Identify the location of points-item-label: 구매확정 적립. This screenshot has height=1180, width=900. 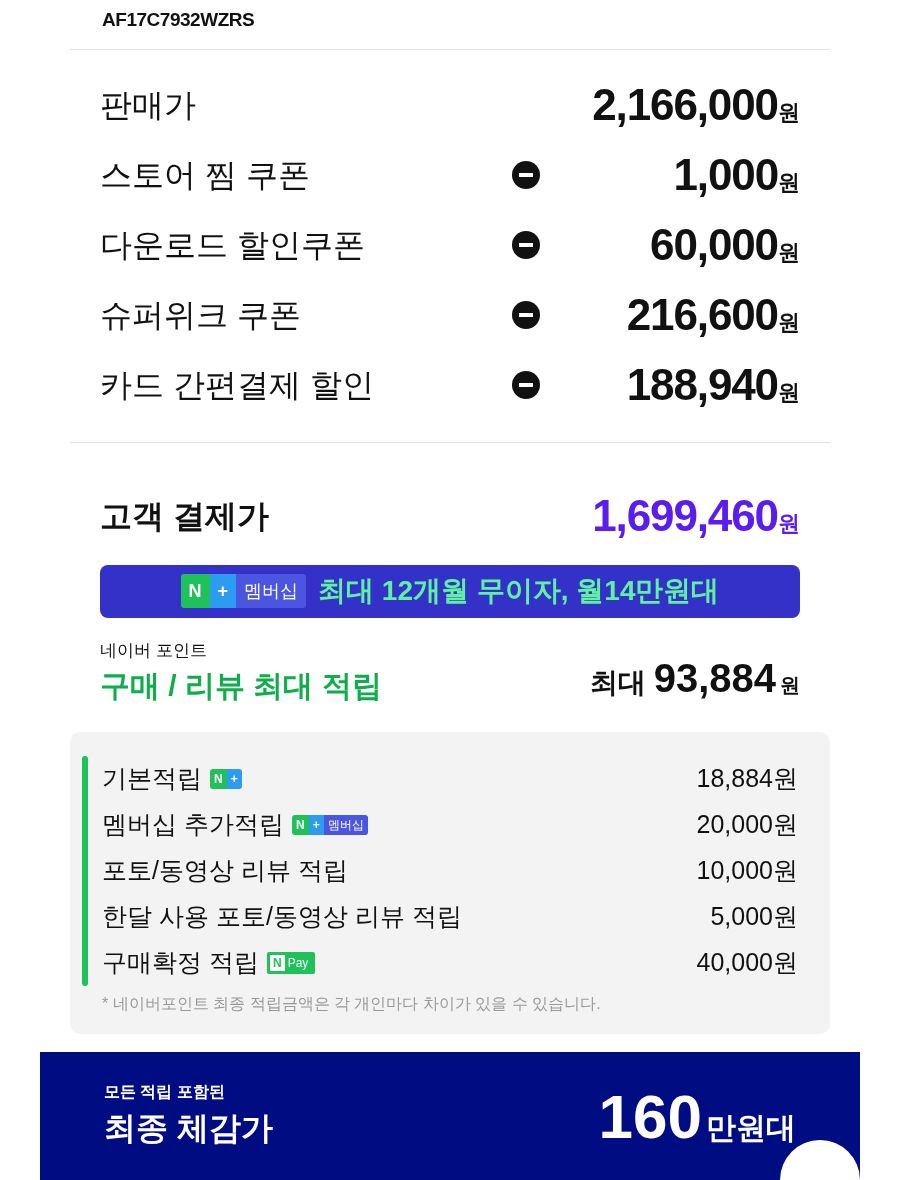
(180, 963).